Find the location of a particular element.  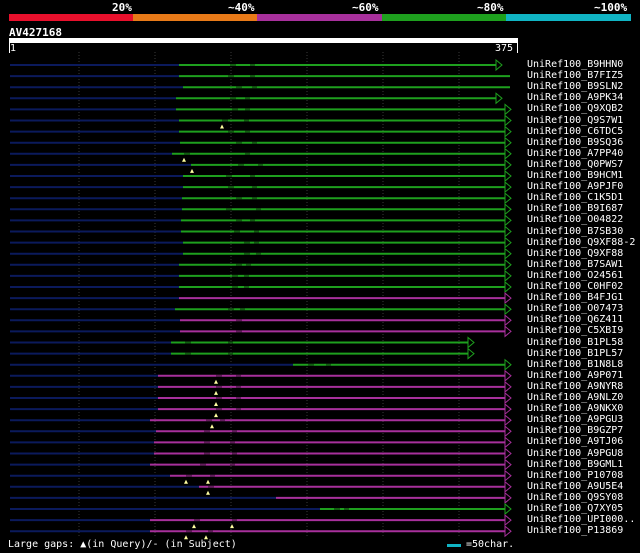

hit-label: UniRef100_C1K5D1 is located at coordinates (575, 197).